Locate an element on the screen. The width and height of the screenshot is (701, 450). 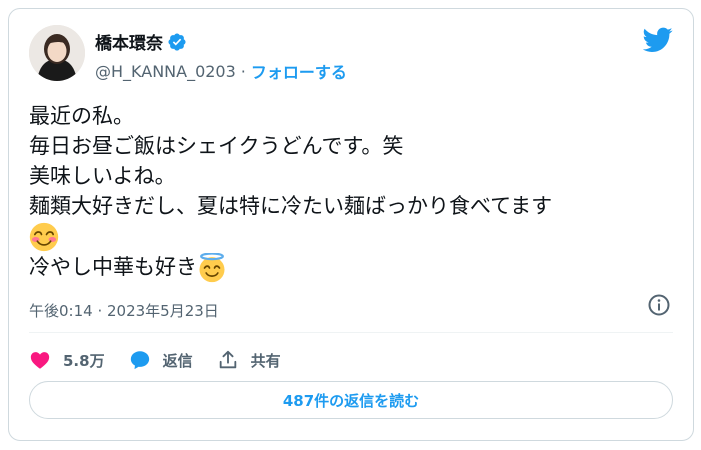
info-icon is located at coordinates (659, 305).